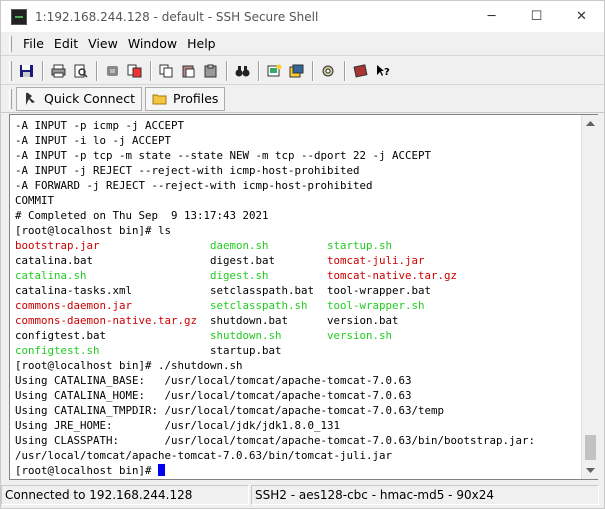 The width and height of the screenshot is (605, 509). I want to click on terminal-text: tomcat-native.tar.gz, so click(392, 275).